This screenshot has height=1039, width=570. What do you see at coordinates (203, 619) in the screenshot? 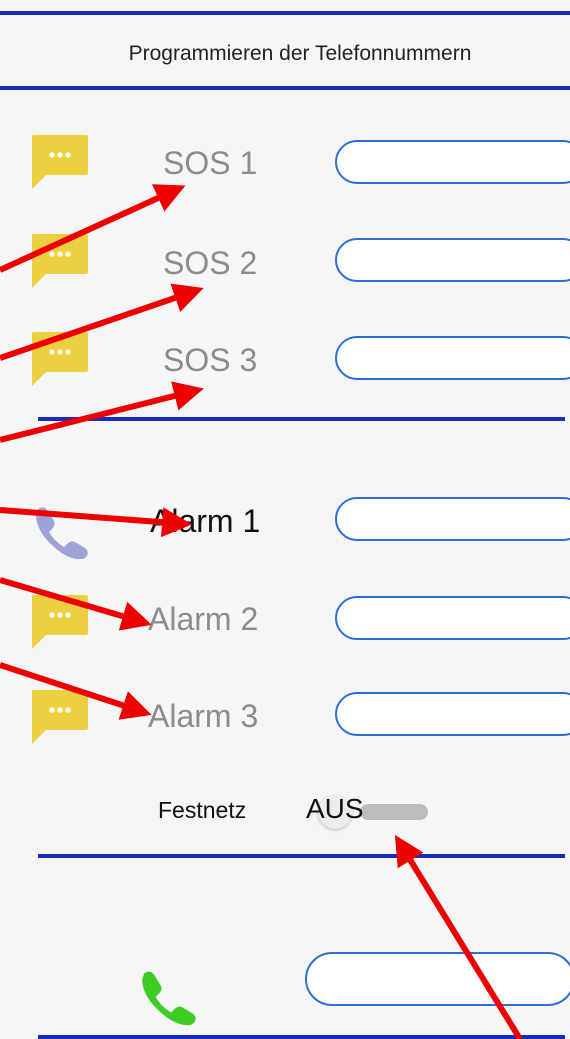
I see `alarm-2-label: Alarm 2` at bounding box center [203, 619].